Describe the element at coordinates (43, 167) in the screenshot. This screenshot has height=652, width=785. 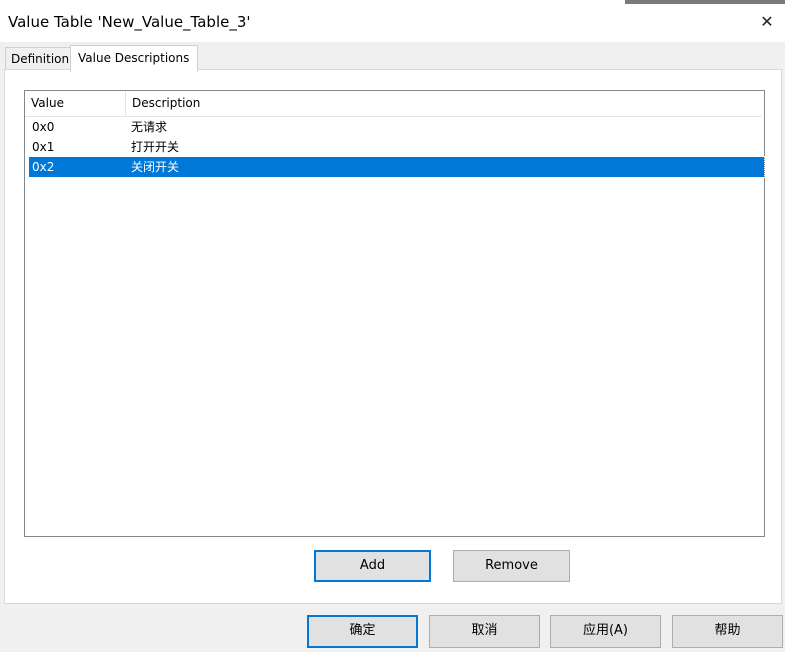
I see `cell-value: 0x2` at that location.